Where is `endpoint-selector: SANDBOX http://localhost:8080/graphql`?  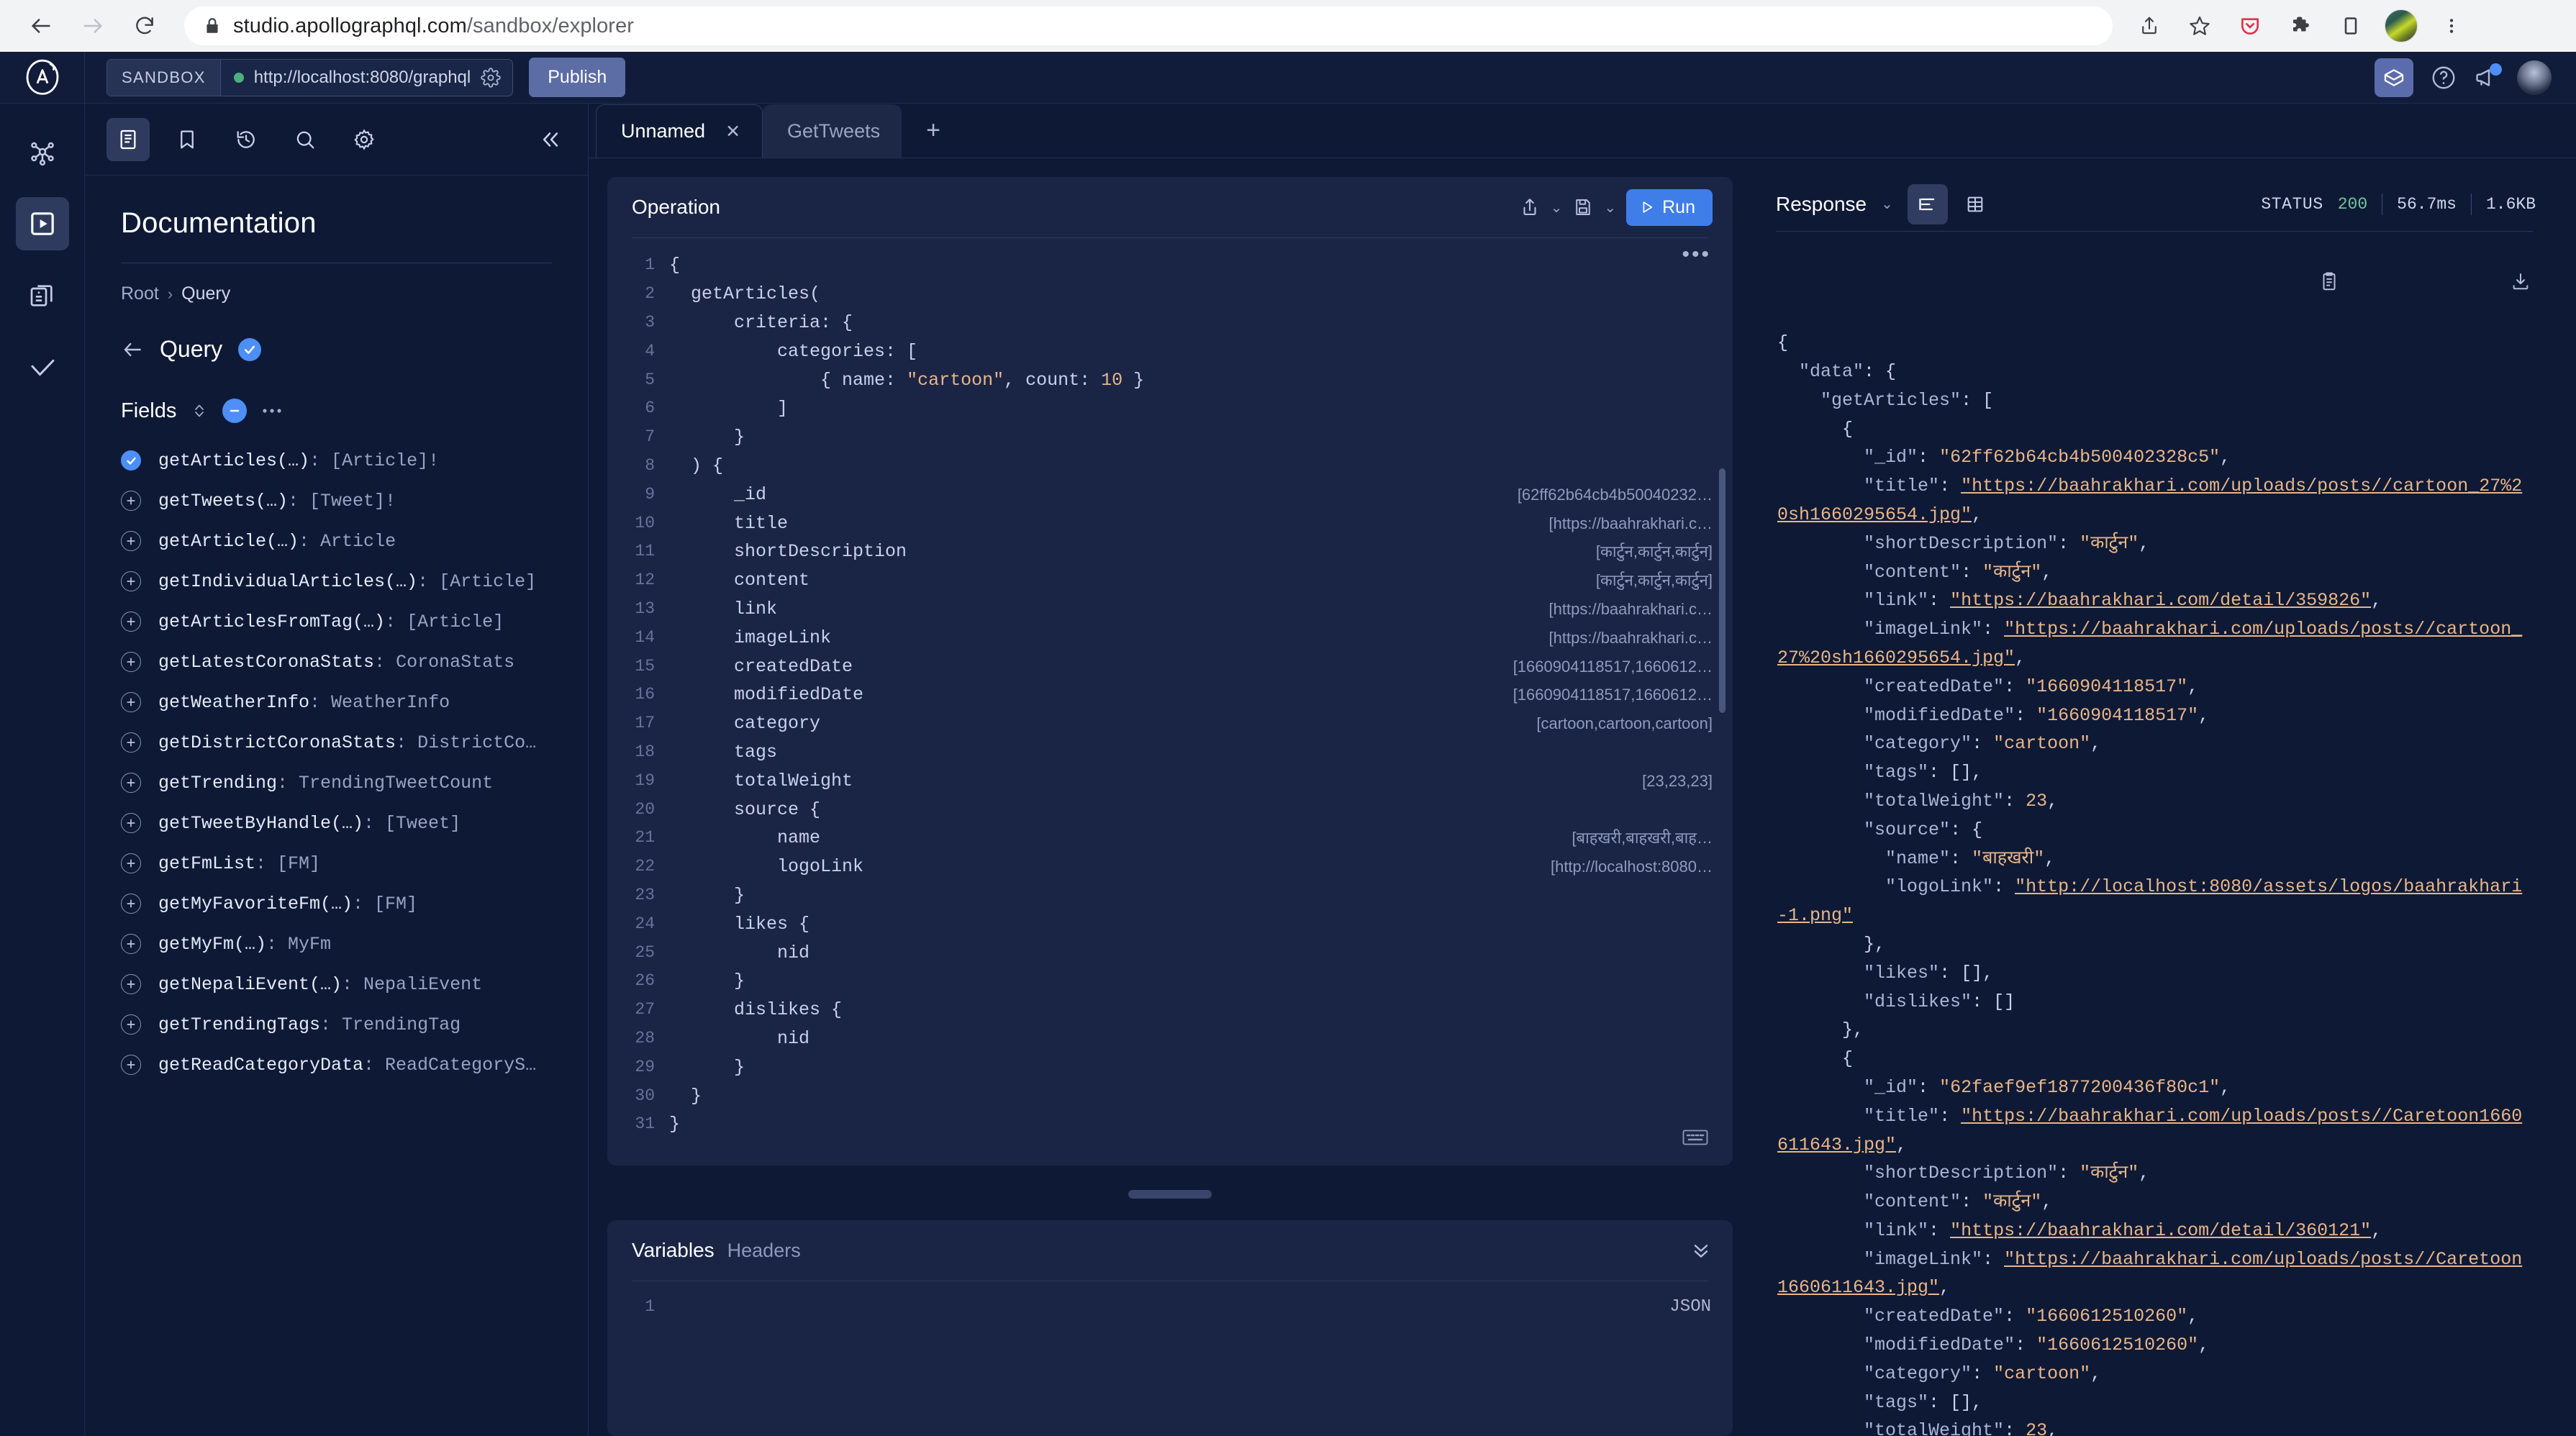 endpoint-selector: SANDBOX http://localhost:8080/graphql is located at coordinates (310, 77).